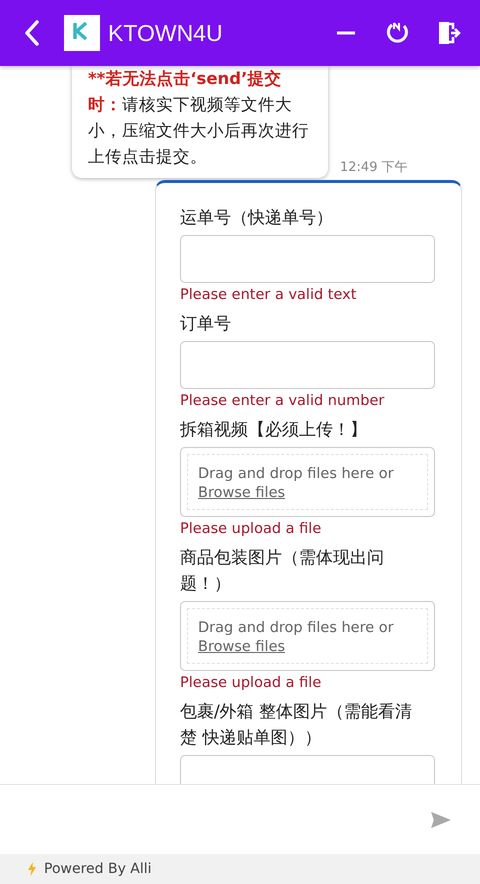 This screenshot has height=884, width=480. I want to click on field-label: 订单号, so click(206, 324).